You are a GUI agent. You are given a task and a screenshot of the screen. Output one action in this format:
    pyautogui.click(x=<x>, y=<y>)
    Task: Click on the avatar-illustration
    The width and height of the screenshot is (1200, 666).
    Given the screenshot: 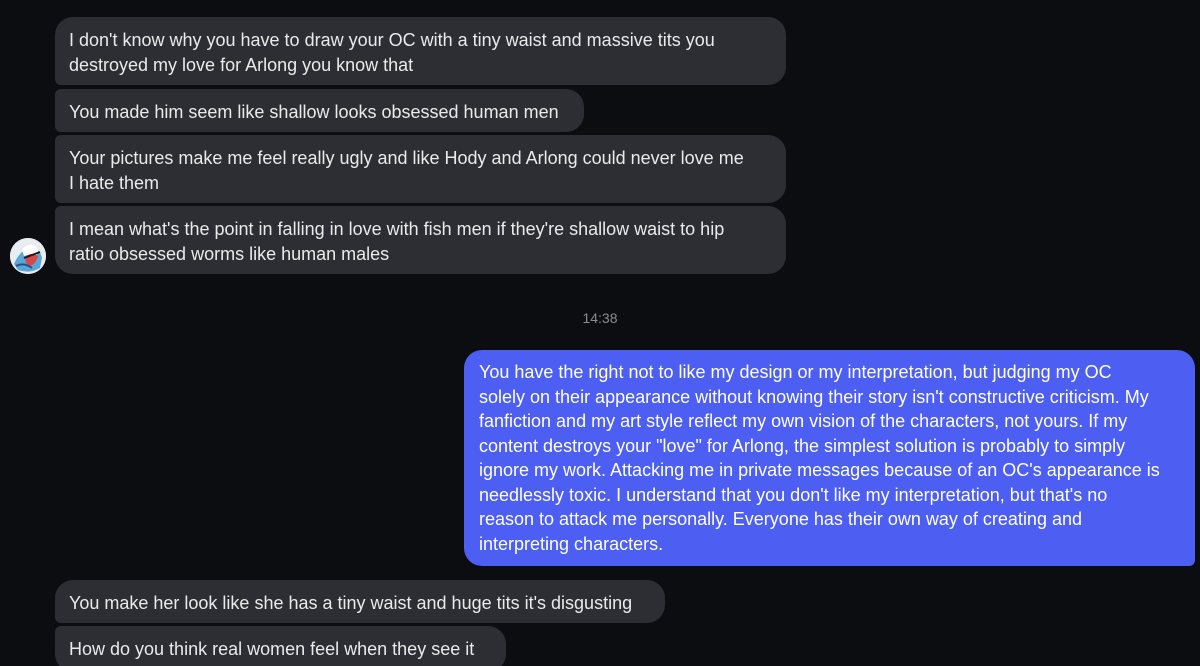 What is the action you would take?
    pyautogui.click(x=28, y=256)
    